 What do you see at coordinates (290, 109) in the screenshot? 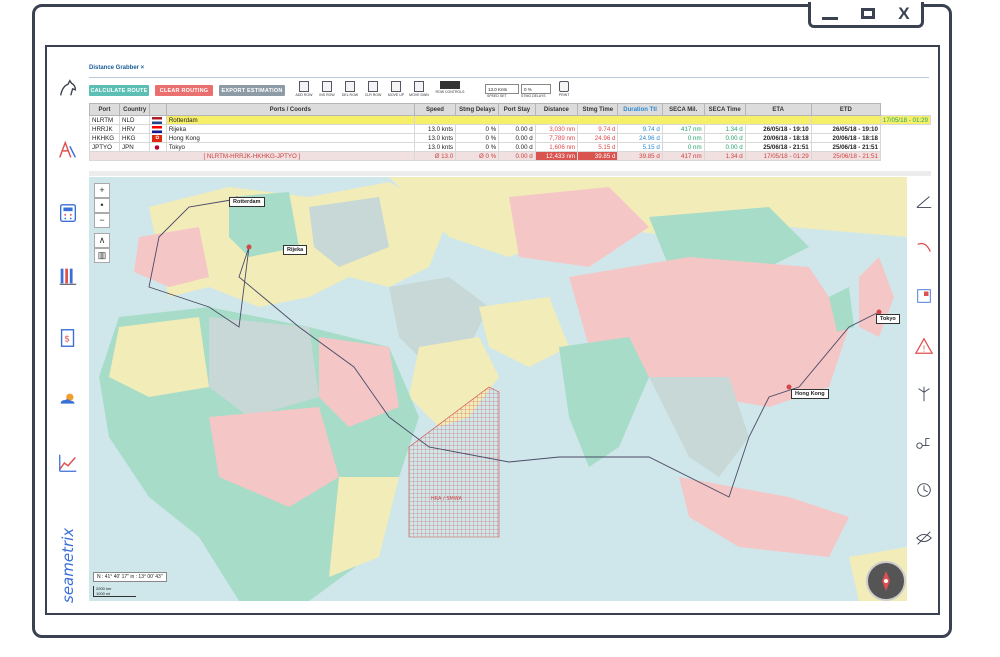
I see `col-ports-coords: Ports / Coords` at bounding box center [290, 109].